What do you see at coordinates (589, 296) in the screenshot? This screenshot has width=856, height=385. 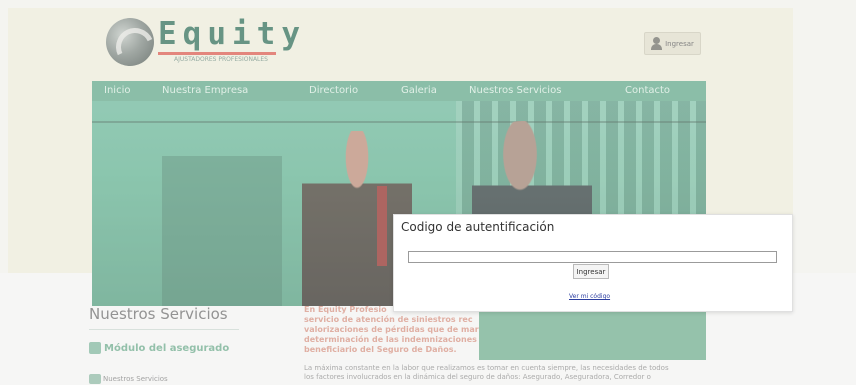 I see `view-code-link: Ver mi código` at bounding box center [589, 296].